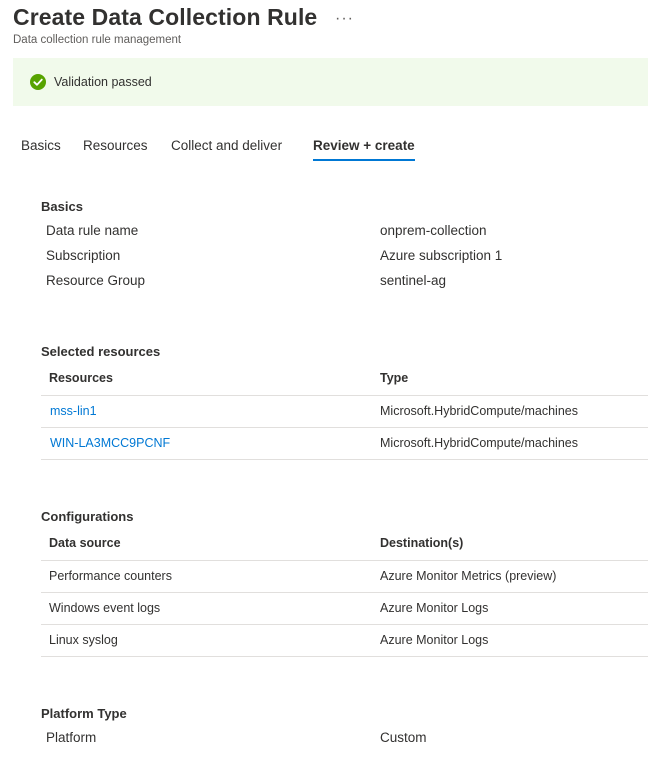 The width and height of the screenshot is (648, 772). I want to click on selected-resources-title: Selected resources, so click(101, 351).